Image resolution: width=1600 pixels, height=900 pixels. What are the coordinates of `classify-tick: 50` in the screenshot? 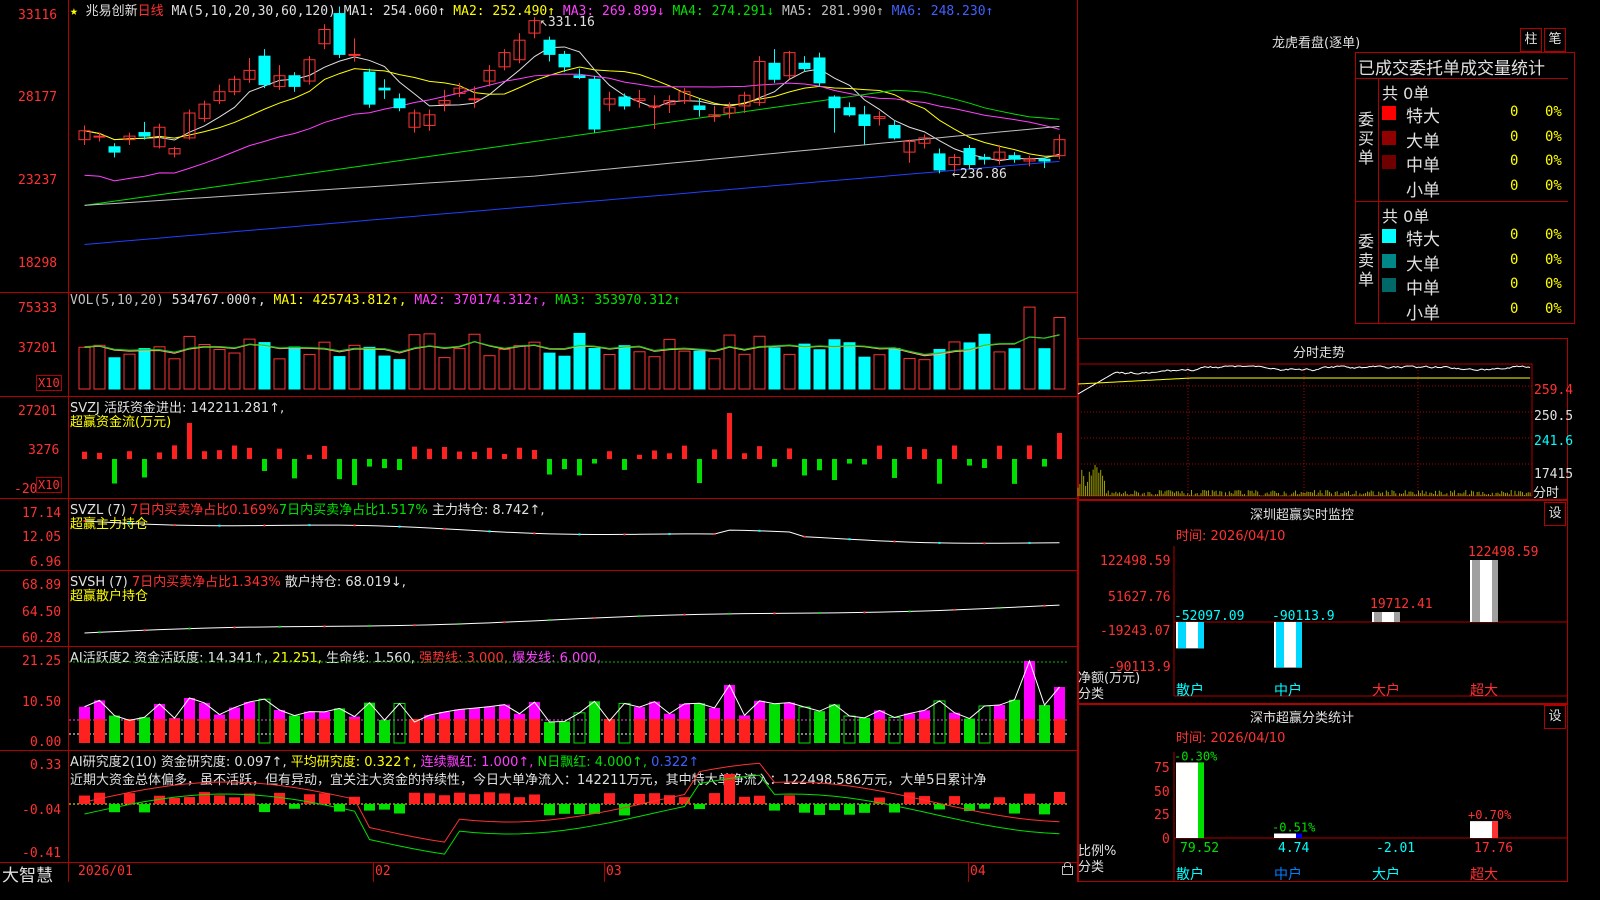 It's located at (1162, 792).